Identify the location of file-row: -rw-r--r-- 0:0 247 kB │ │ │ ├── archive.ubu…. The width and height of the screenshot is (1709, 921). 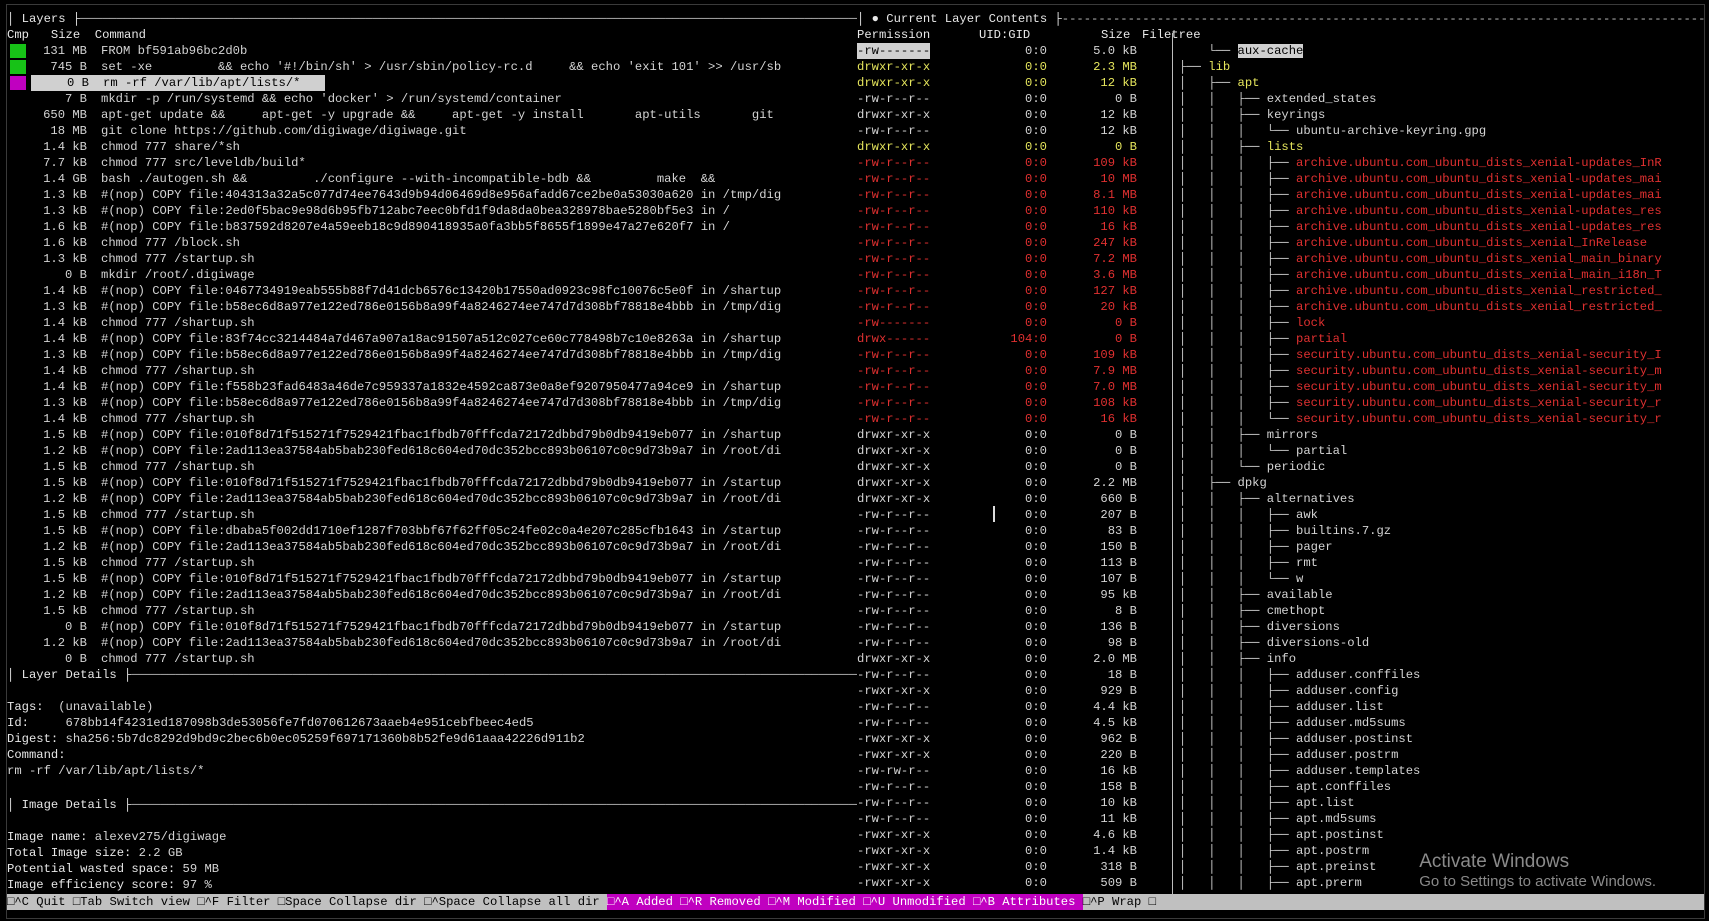
(1280, 243).